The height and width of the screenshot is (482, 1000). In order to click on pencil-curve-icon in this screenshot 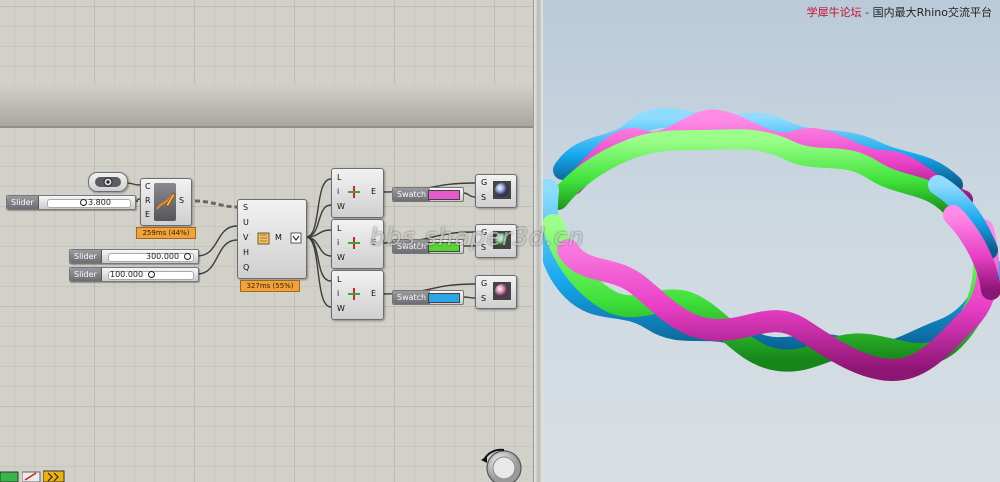, I will do `click(166, 201)`.